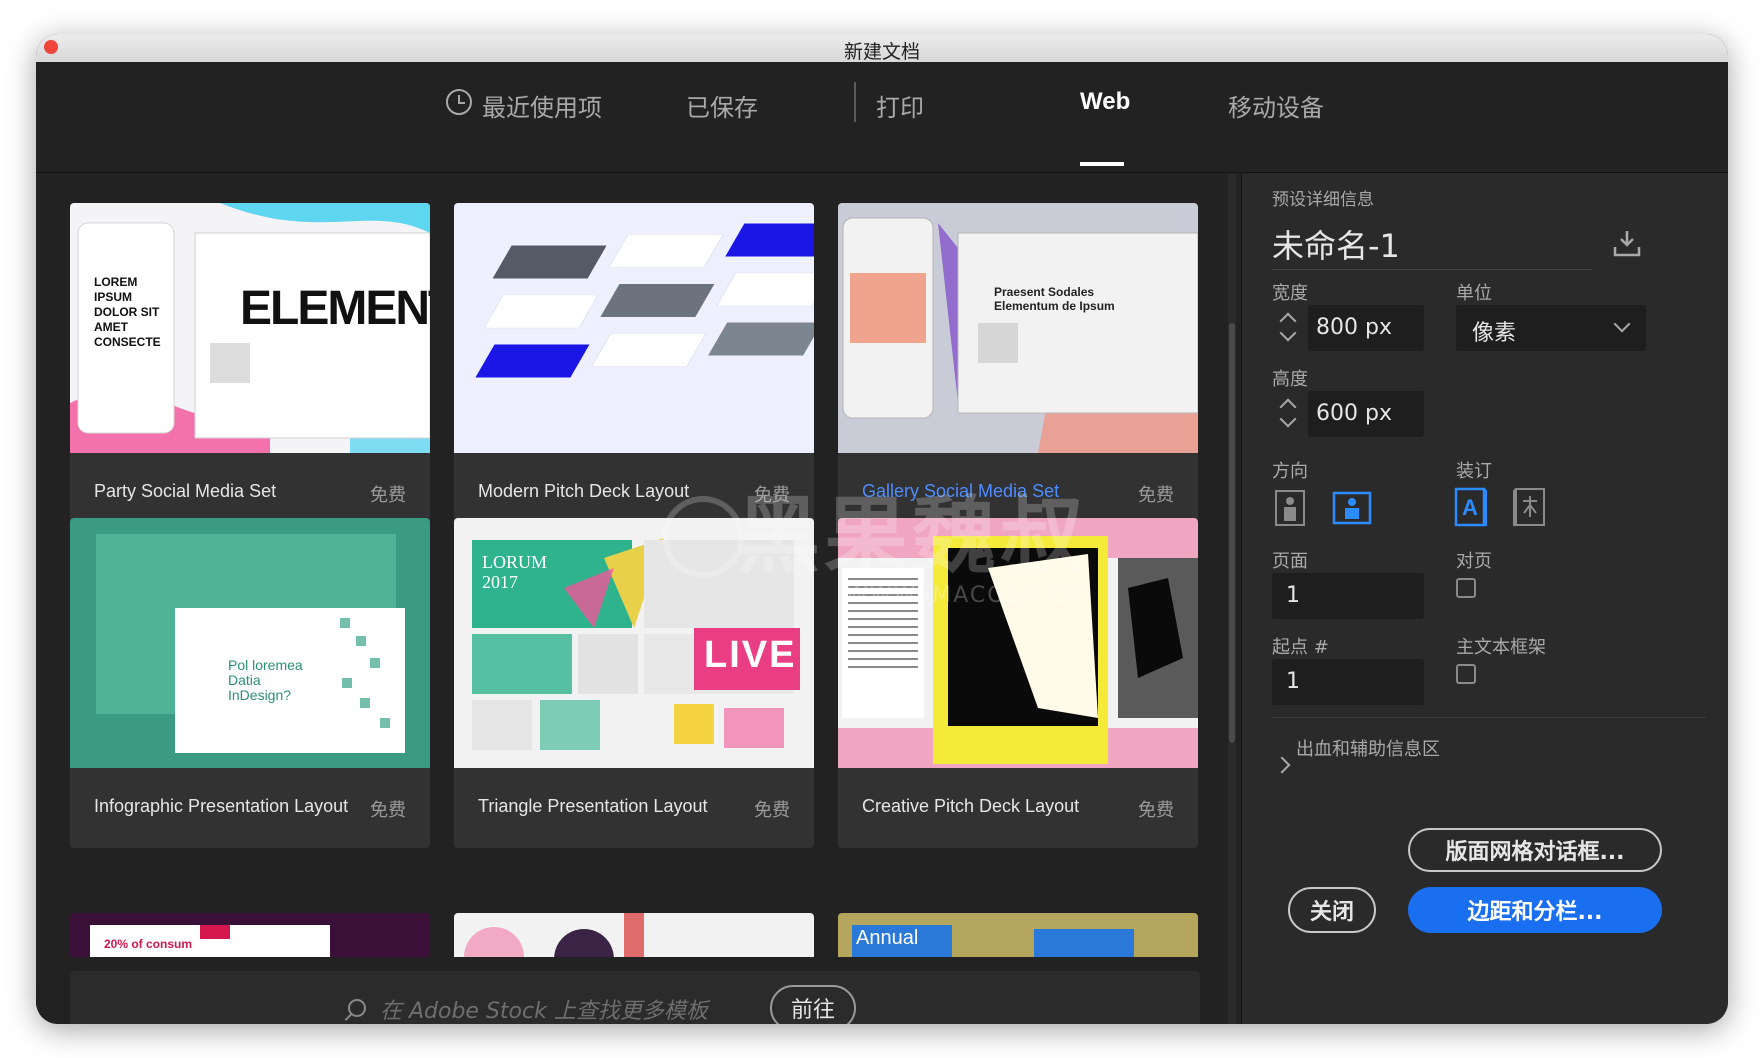 The width and height of the screenshot is (1764, 1058). Describe the element at coordinates (221, 806) in the screenshot. I see `template-name: Infographic Presentation Layout` at that location.